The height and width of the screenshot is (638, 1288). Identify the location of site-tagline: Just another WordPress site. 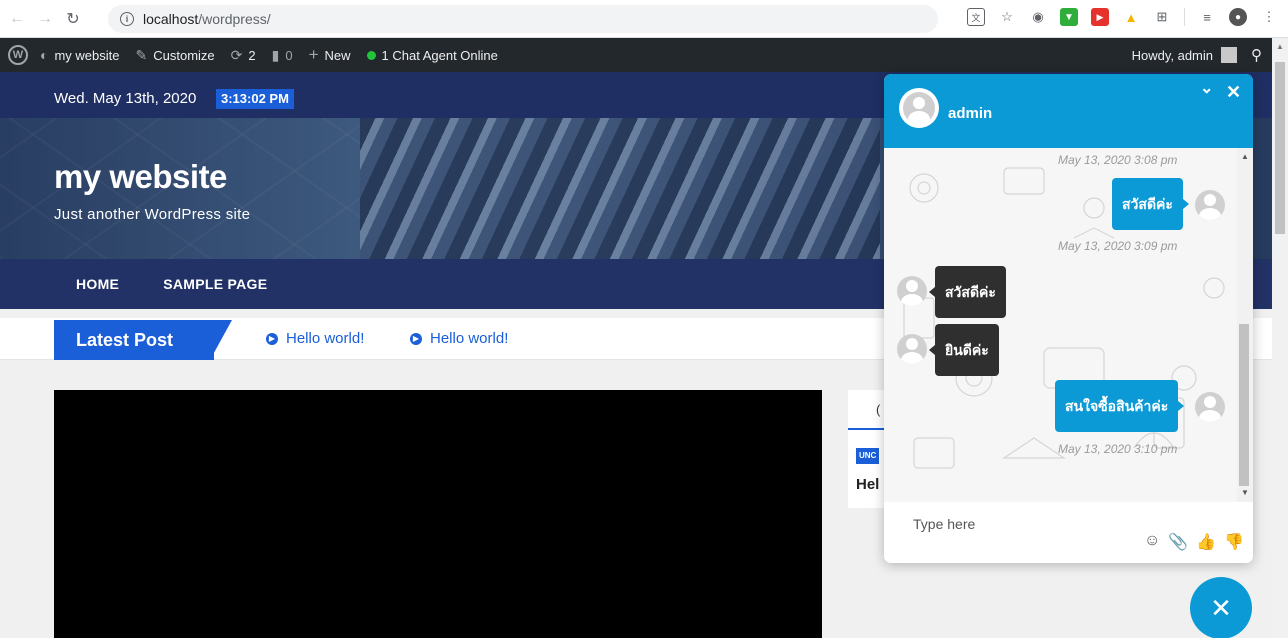
(152, 214).